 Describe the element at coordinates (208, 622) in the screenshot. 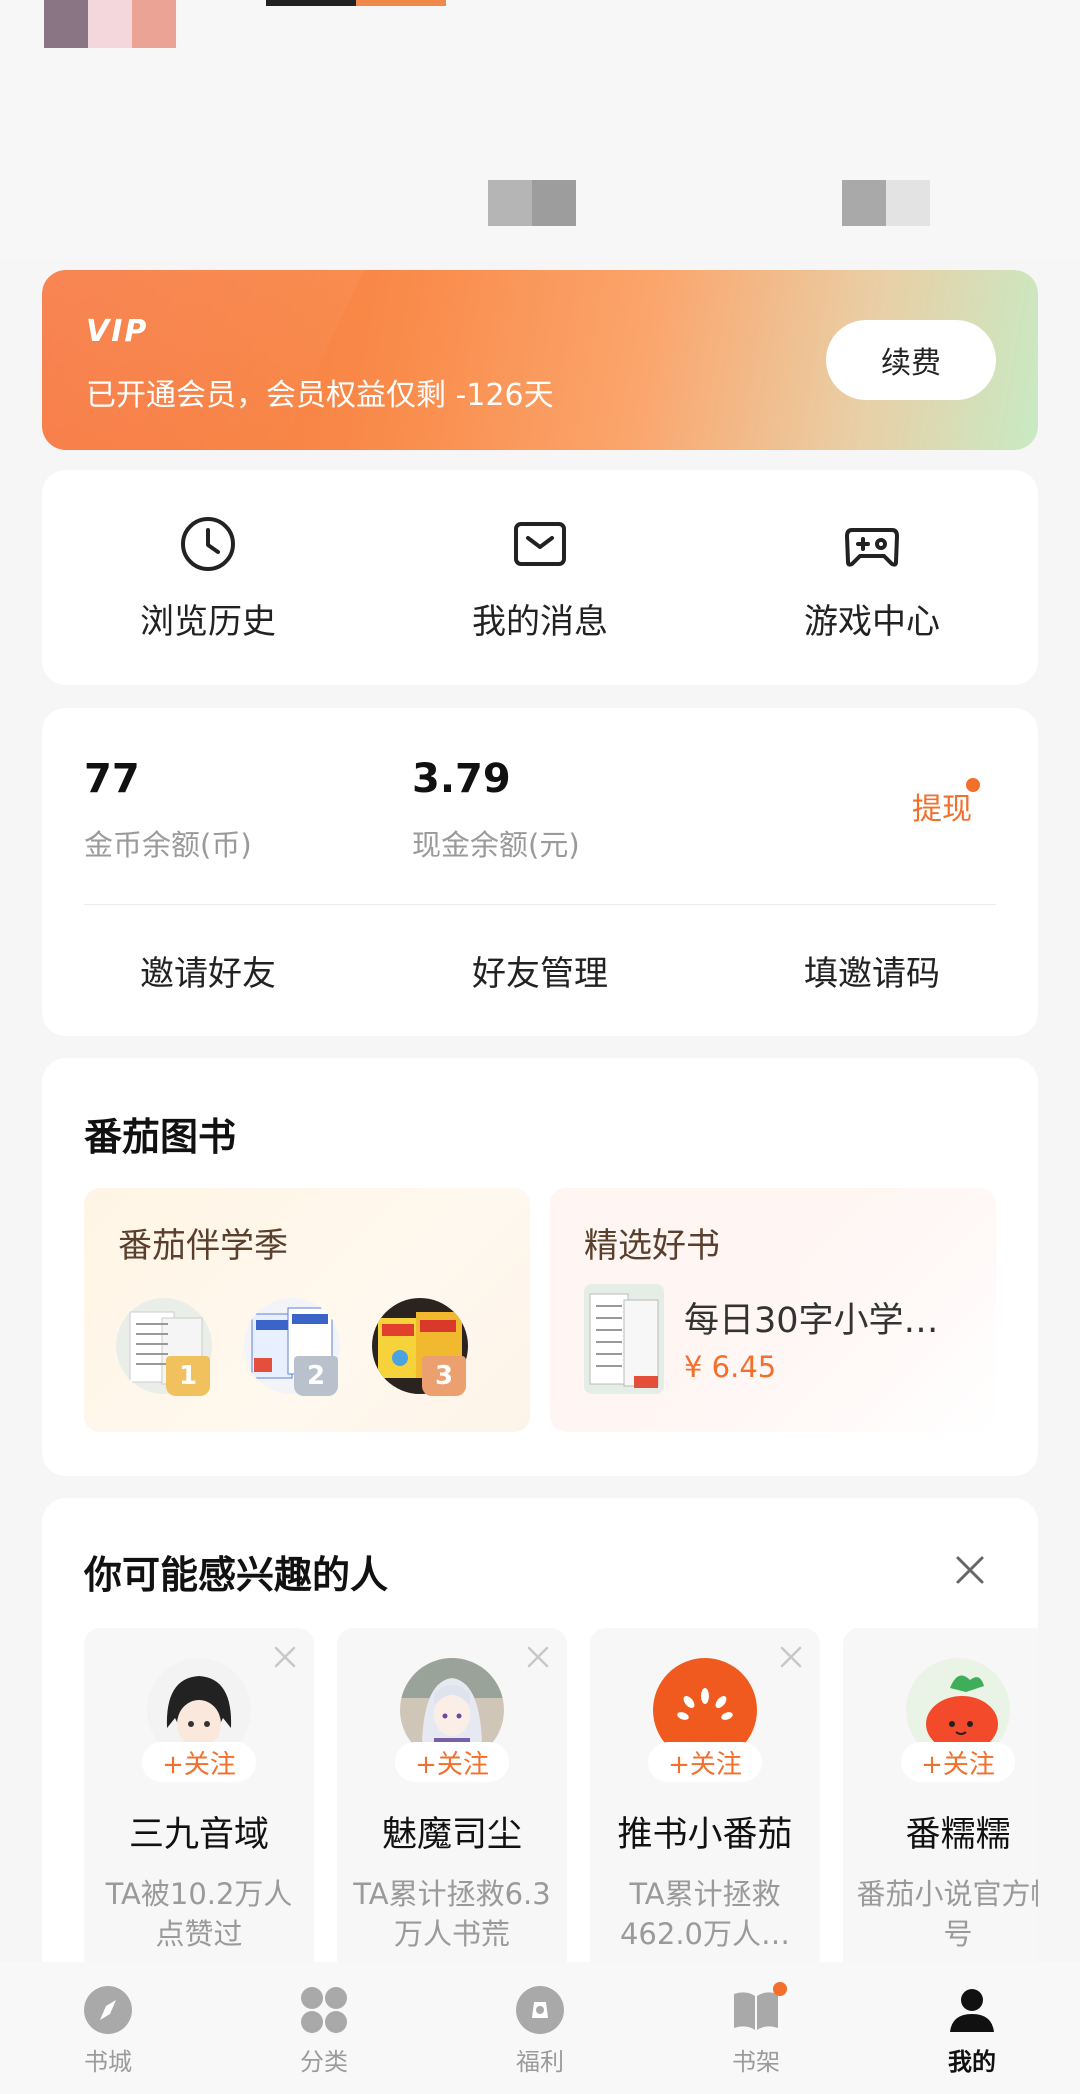

I see `qa-label: 浏览历史` at that location.